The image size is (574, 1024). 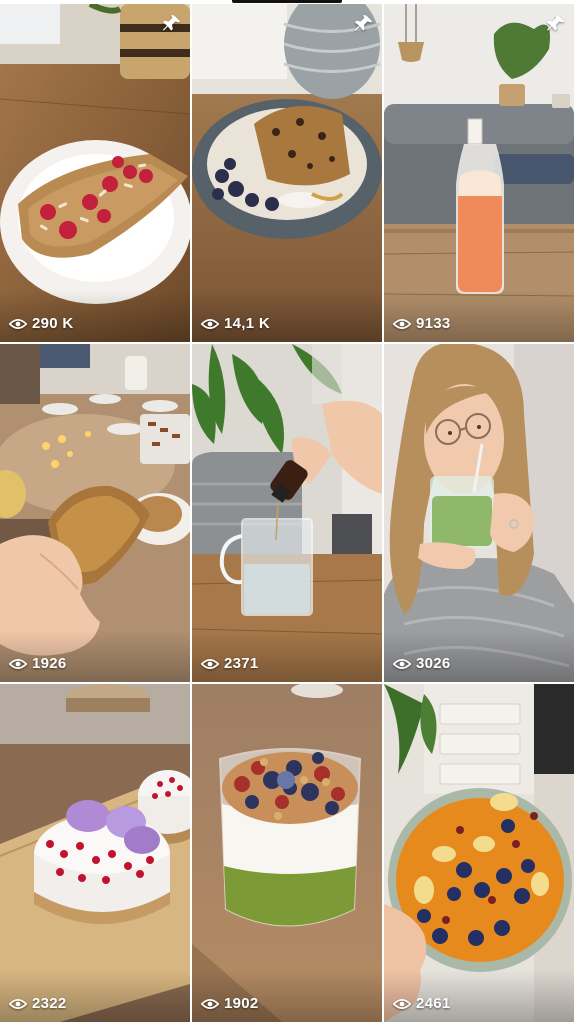 What do you see at coordinates (479, 173) in the screenshot?
I see `video-thumbnail-3: 9133` at bounding box center [479, 173].